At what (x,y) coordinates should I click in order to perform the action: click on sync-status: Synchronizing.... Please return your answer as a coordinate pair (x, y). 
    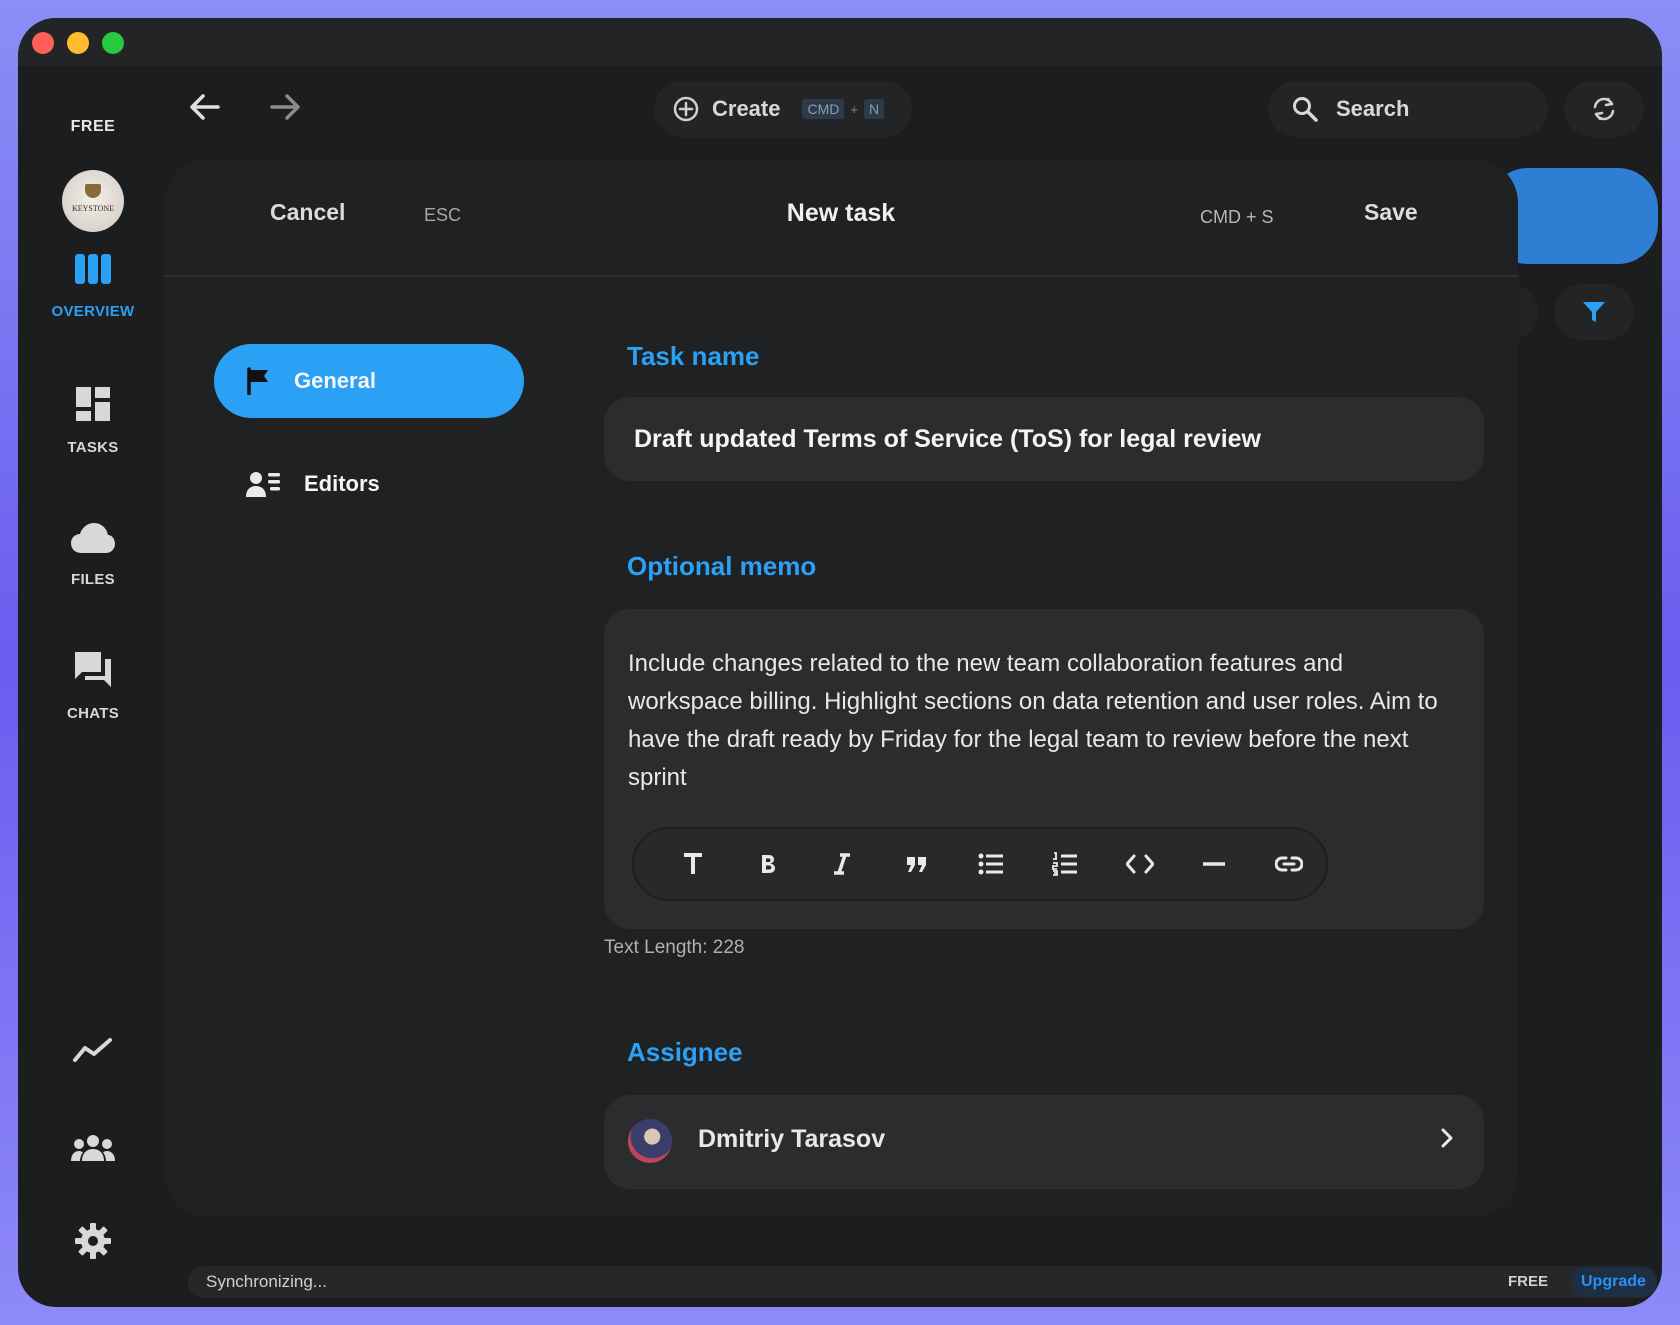
    Looking at the image, I should click on (266, 1281).